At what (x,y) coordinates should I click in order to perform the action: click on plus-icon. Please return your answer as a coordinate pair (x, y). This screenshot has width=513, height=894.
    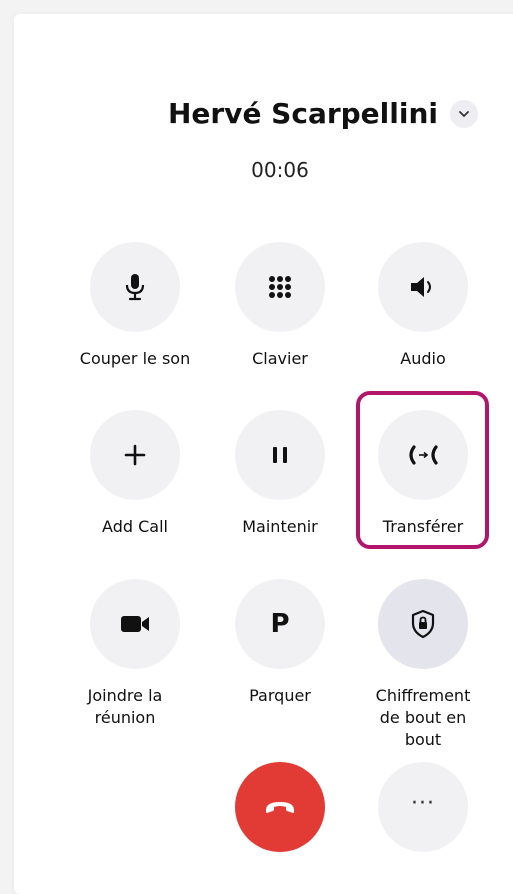
    Looking at the image, I should click on (135, 455).